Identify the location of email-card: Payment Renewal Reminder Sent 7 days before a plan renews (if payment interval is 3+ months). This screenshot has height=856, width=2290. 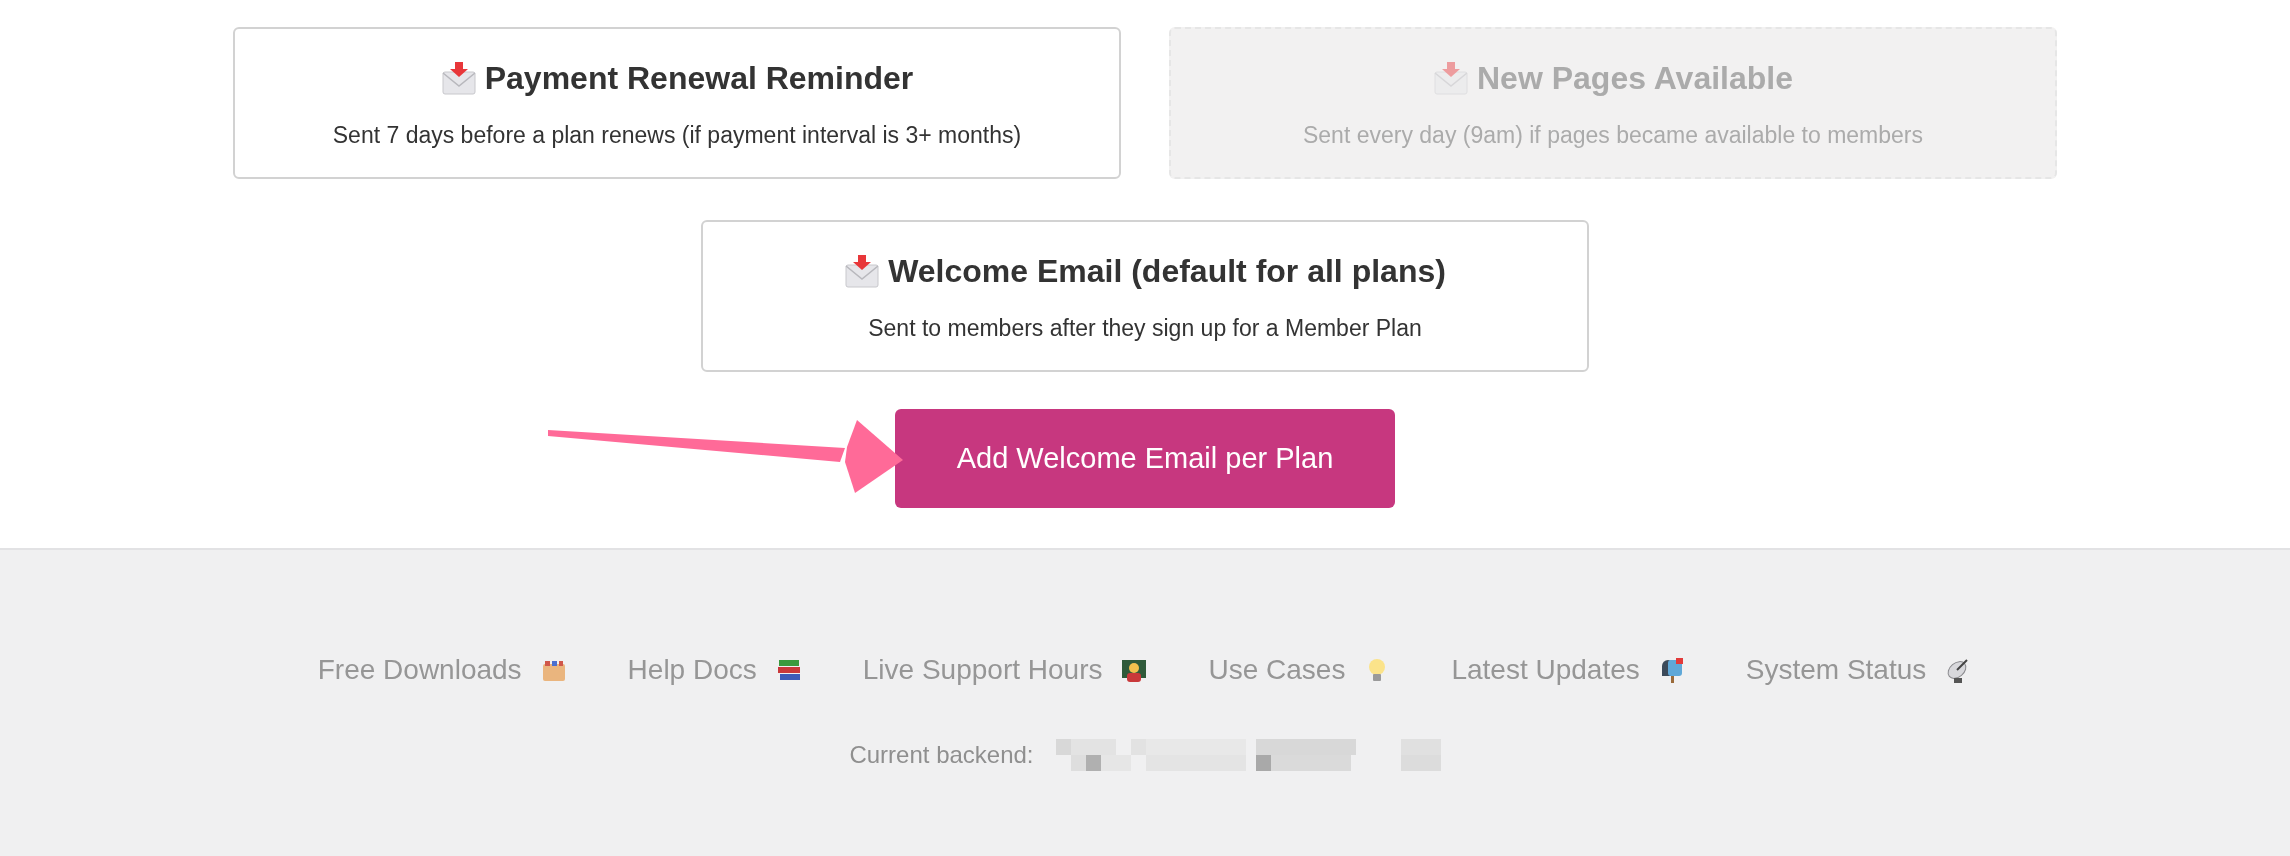
(677, 103).